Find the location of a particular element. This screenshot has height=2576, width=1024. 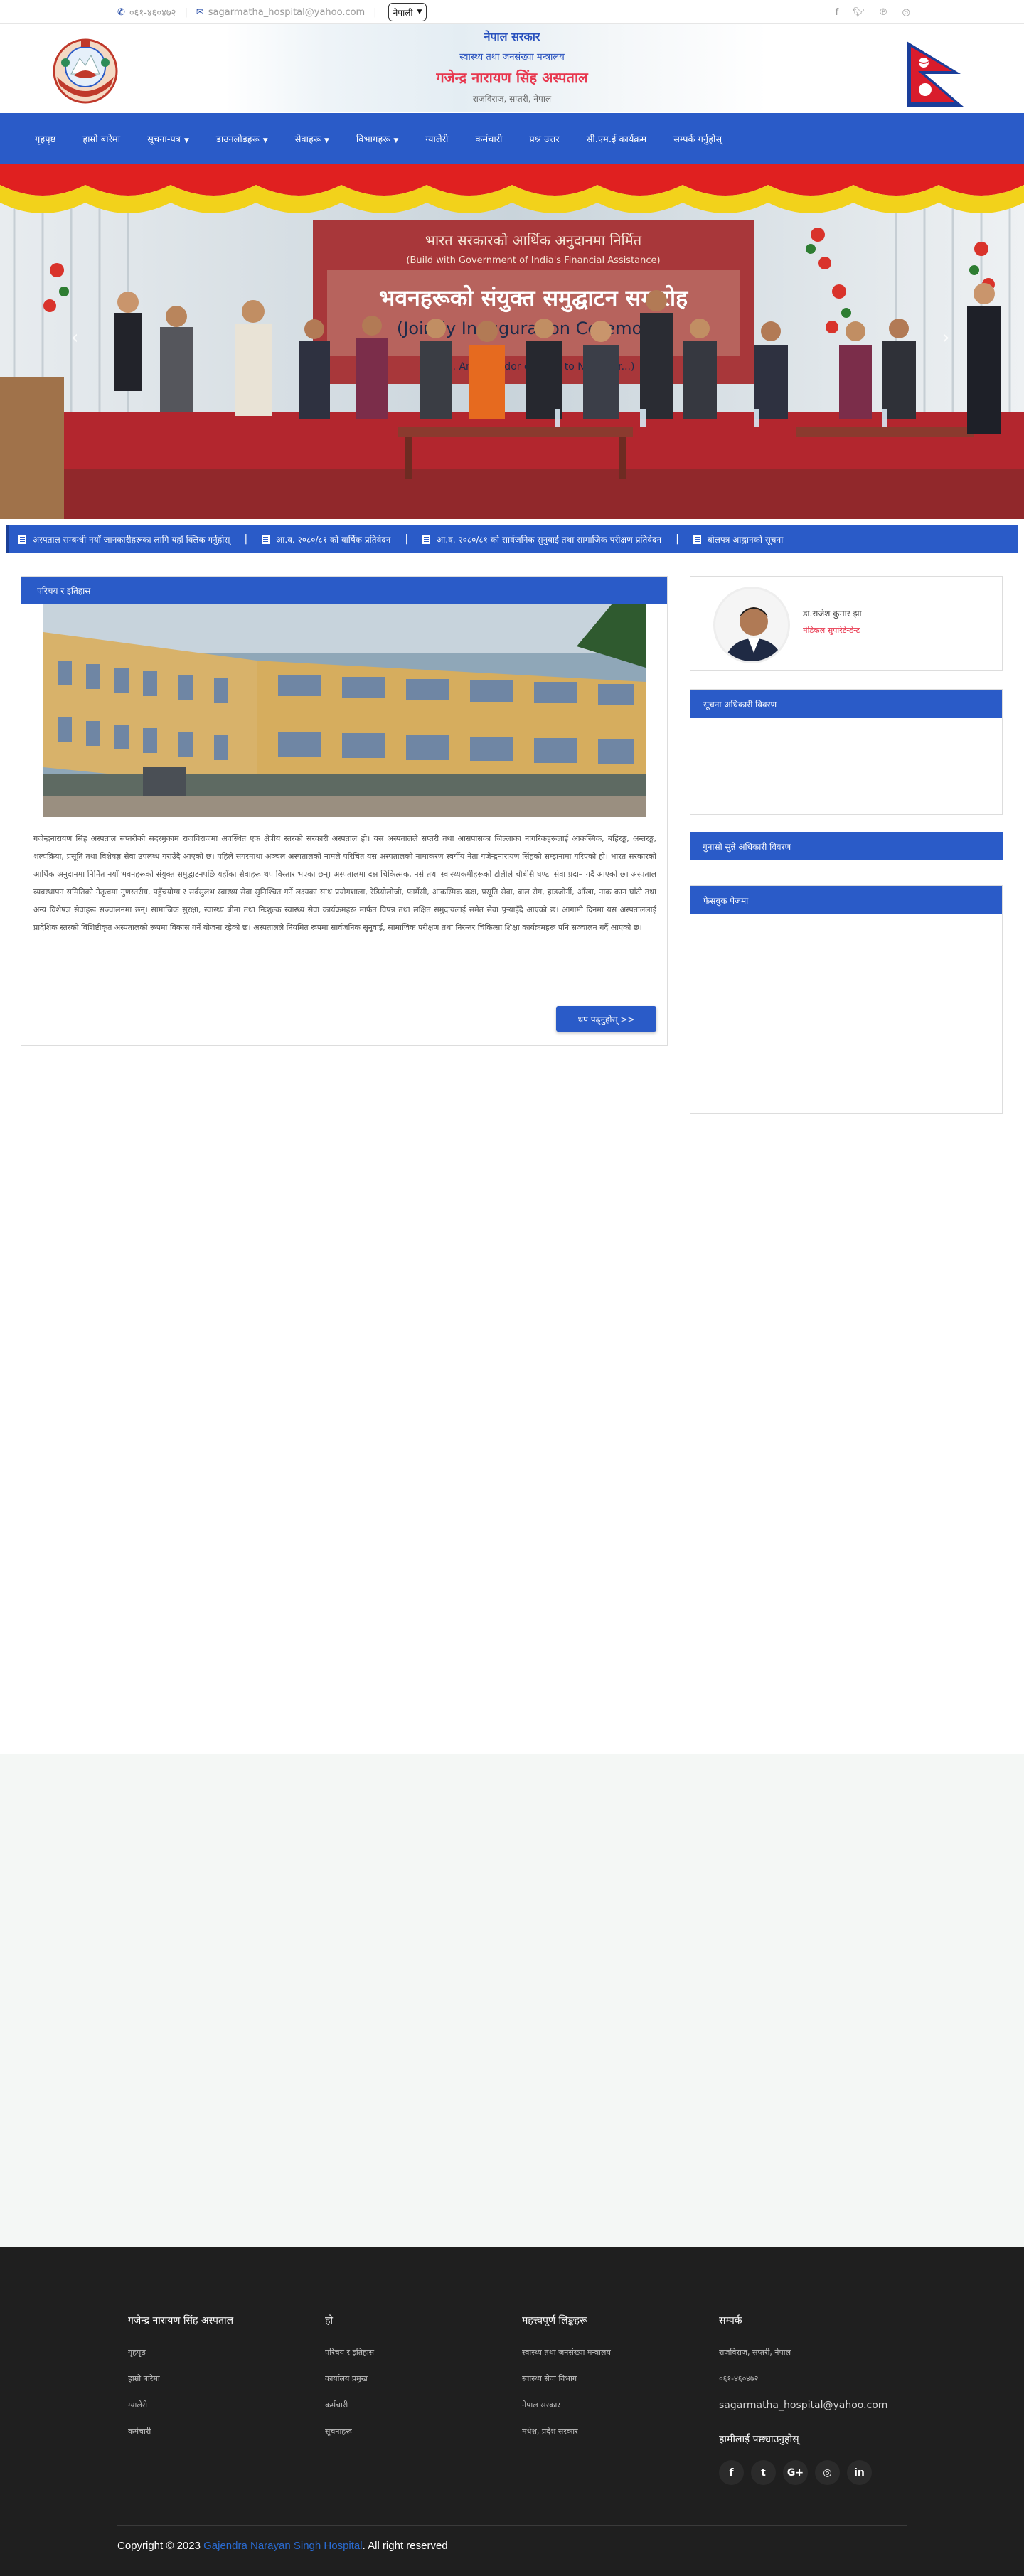

ticker-item: बोलपत्र आह्वानको सूचना is located at coordinates (738, 539).